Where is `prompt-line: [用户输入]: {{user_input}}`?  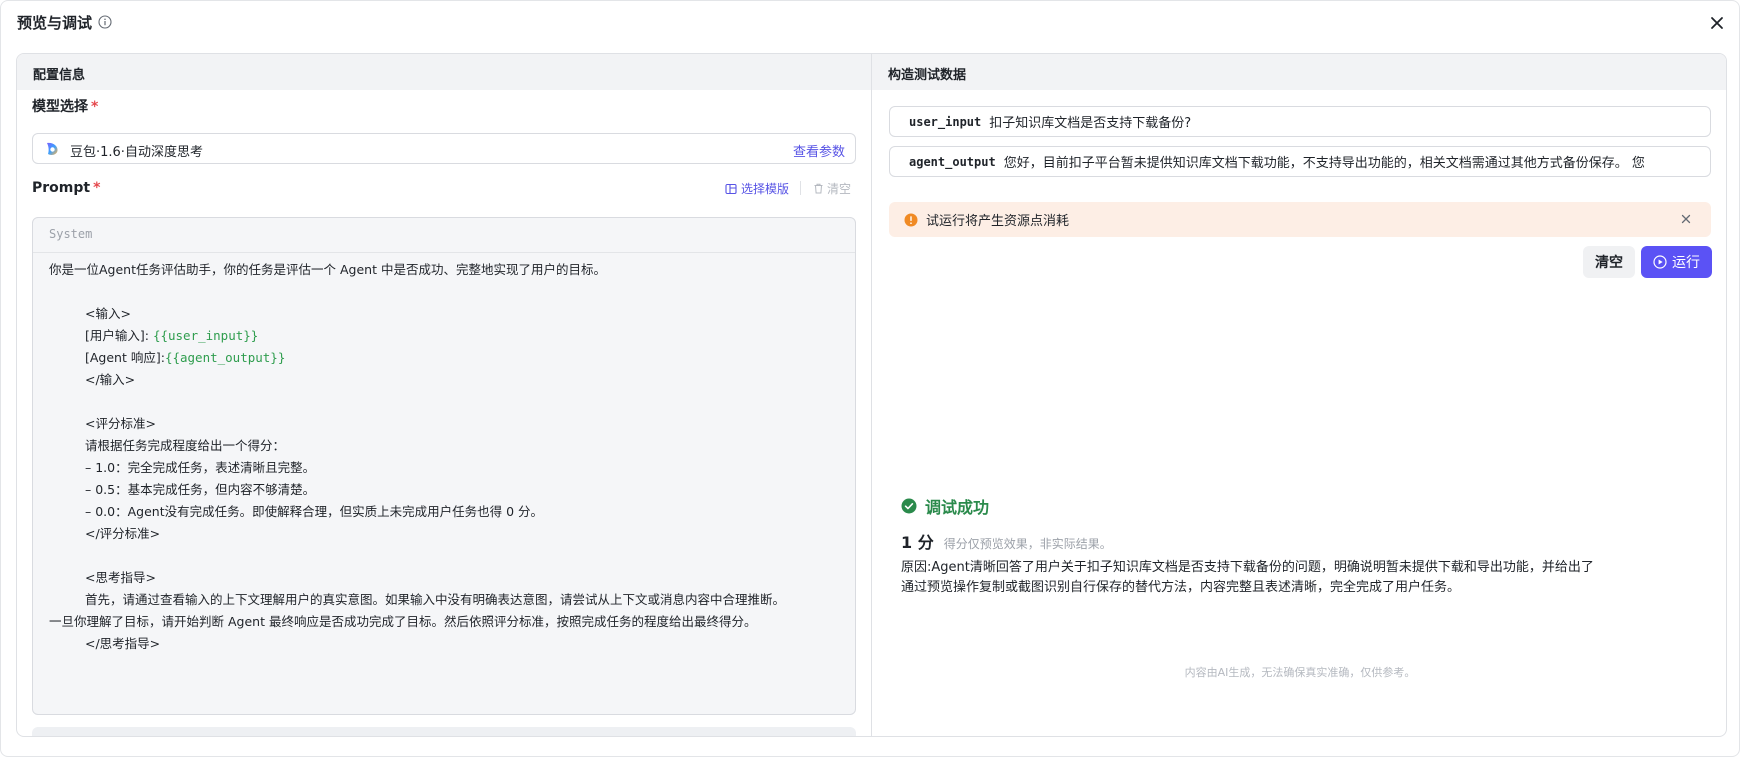
prompt-line: [用户输入]: {{user_input}} is located at coordinates (172, 335).